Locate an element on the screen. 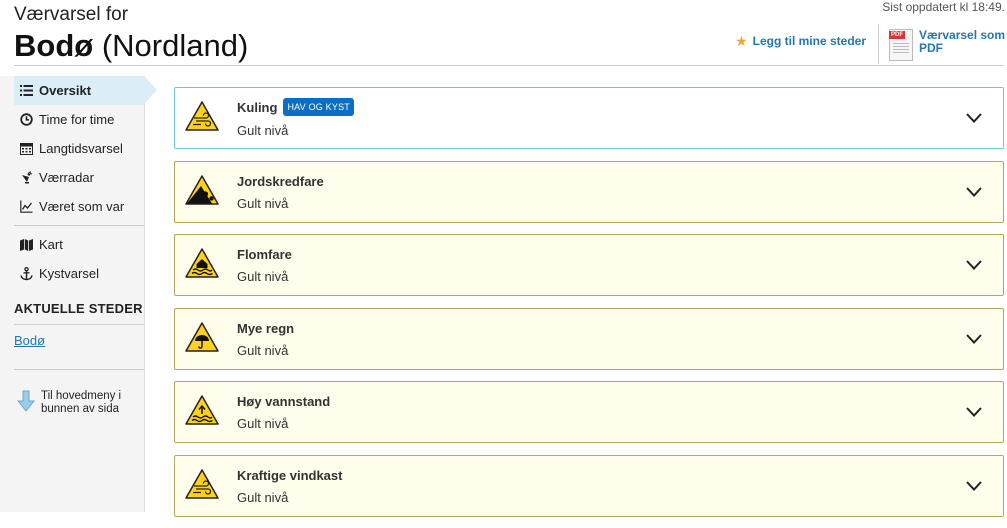 The height and width of the screenshot is (528, 1007). pdf-icon: PDF is located at coordinates (901, 45).